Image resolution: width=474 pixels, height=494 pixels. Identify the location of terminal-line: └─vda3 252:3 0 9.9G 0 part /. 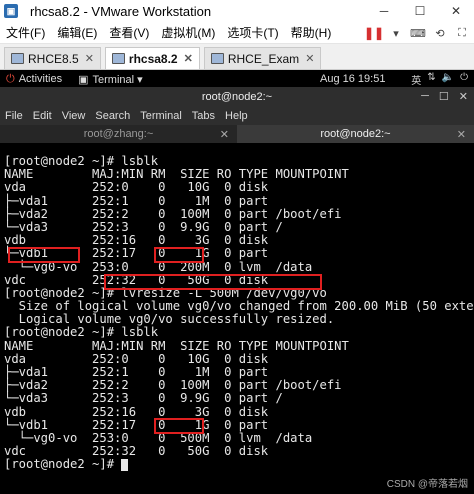
(143, 398).